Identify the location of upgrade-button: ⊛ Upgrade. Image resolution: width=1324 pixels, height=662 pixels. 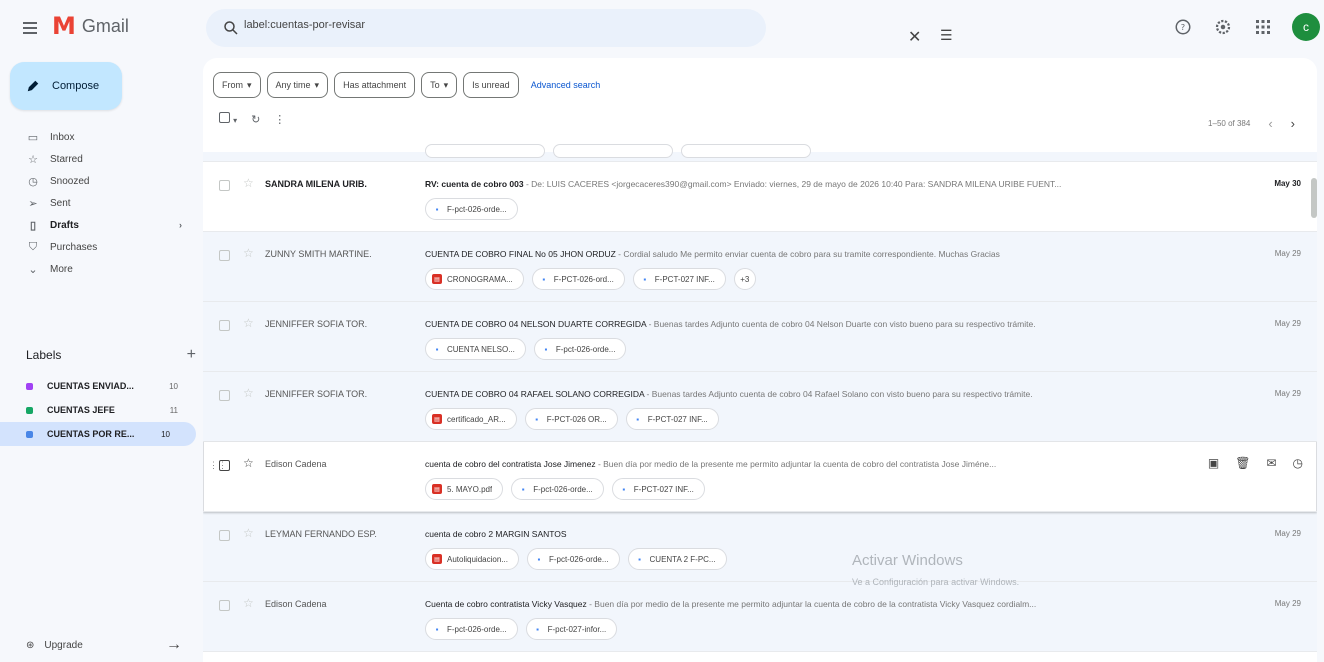
(54, 645).